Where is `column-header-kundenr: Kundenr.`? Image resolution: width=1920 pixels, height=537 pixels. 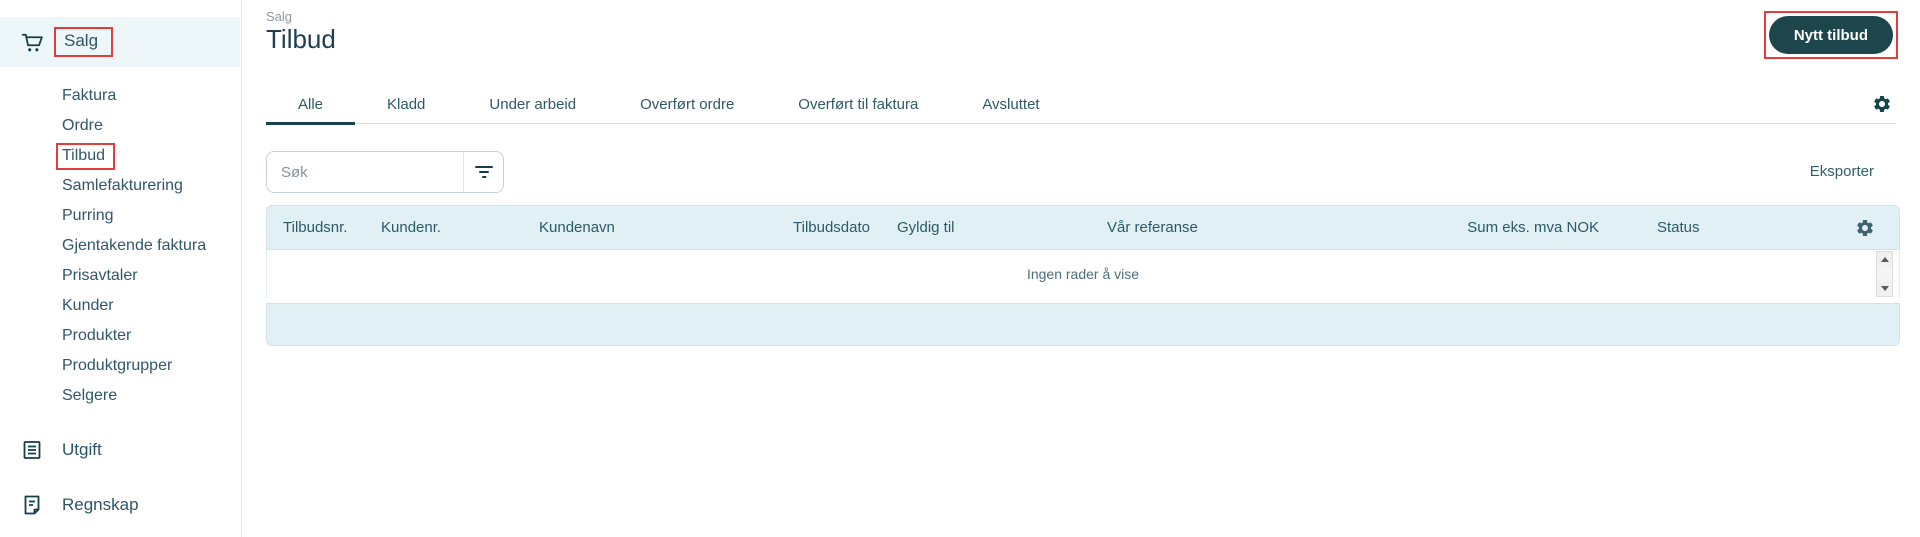
column-header-kundenr: Kundenr. is located at coordinates (411, 227).